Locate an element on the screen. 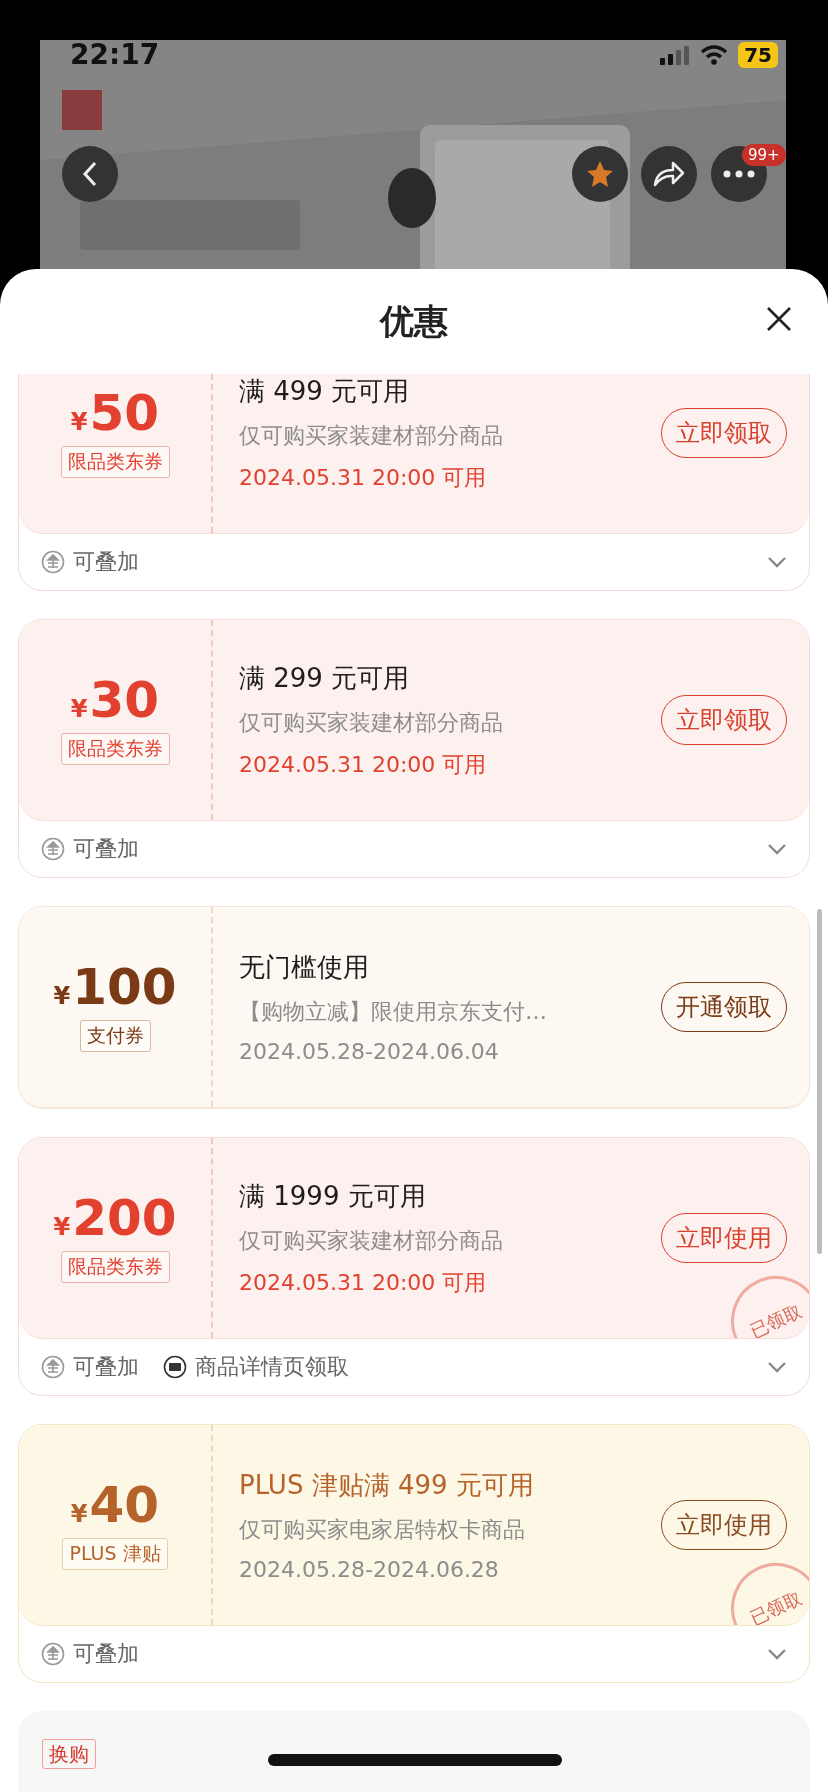 The width and height of the screenshot is (828, 1792). coupon-amount: ¥50 is located at coordinates (115, 413).